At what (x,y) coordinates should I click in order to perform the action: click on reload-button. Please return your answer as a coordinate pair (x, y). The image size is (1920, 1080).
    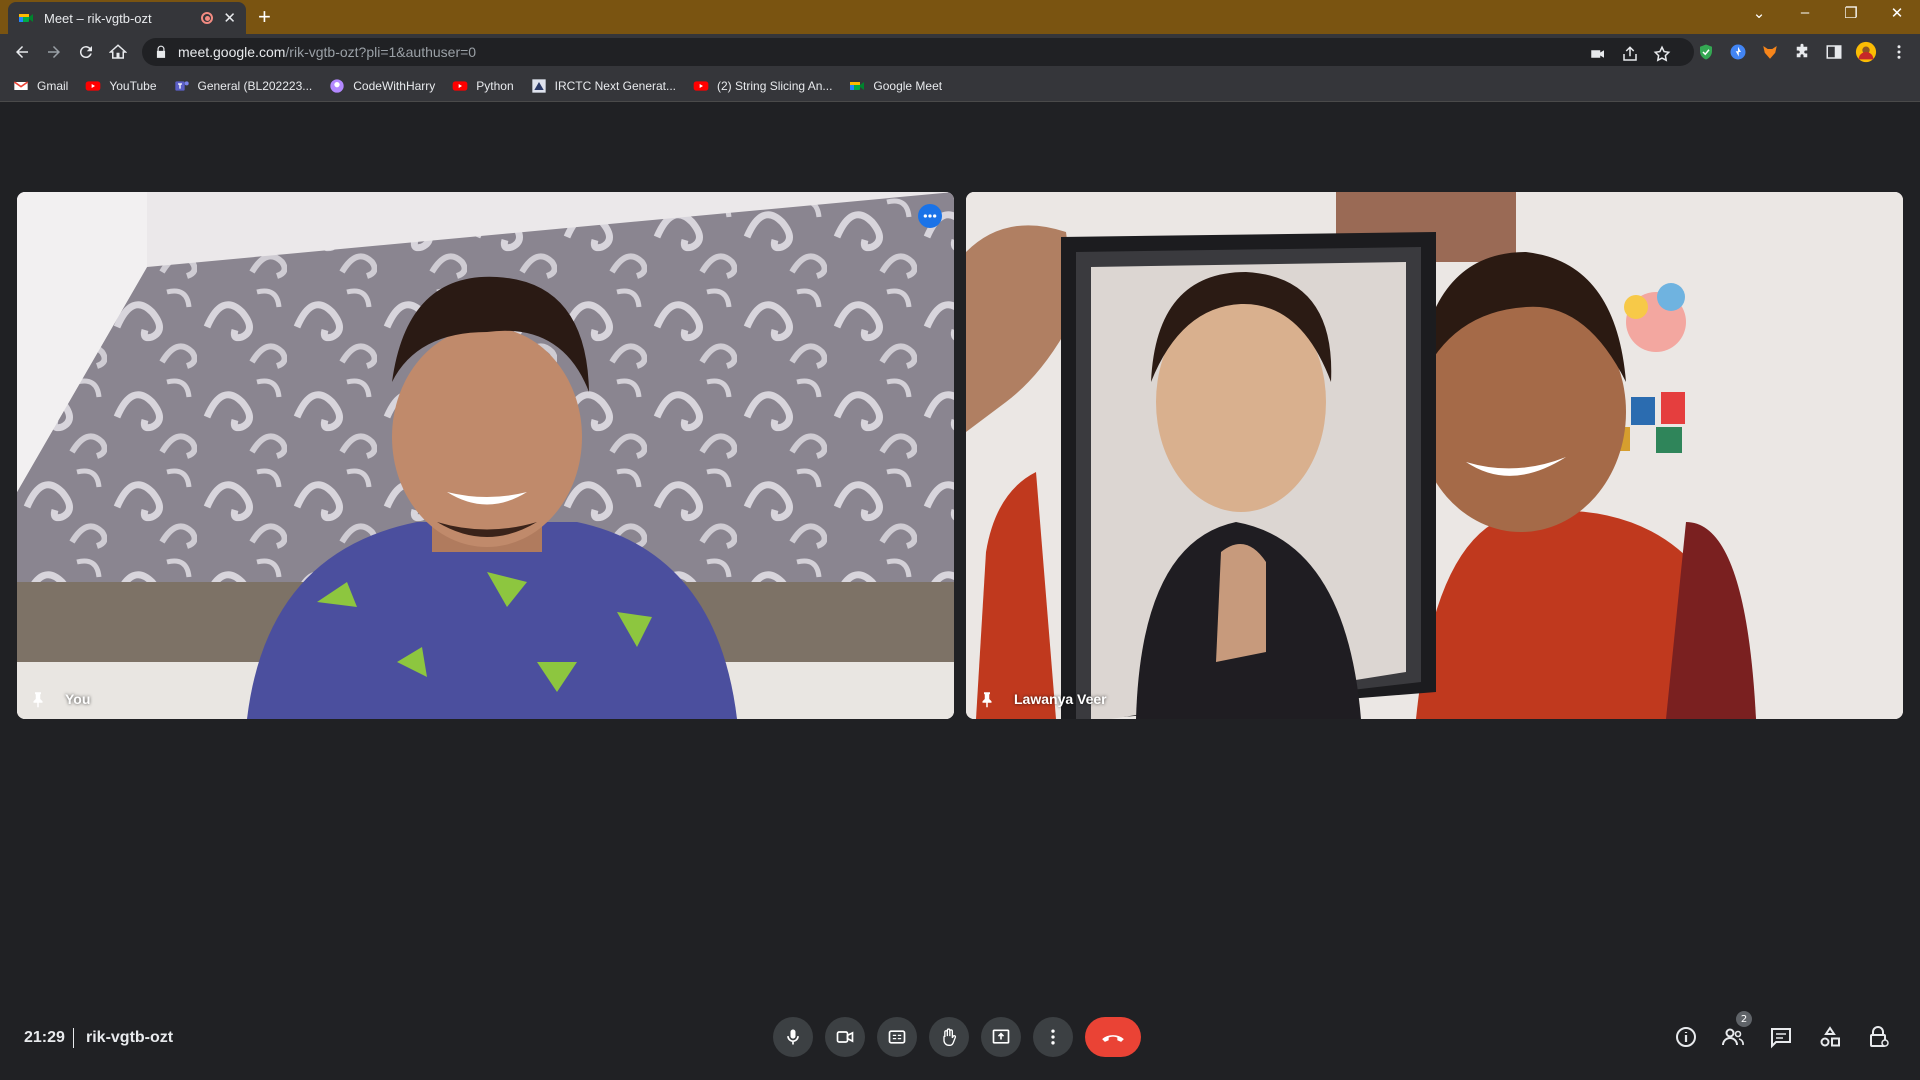
    Looking at the image, I should click on (86, 52).